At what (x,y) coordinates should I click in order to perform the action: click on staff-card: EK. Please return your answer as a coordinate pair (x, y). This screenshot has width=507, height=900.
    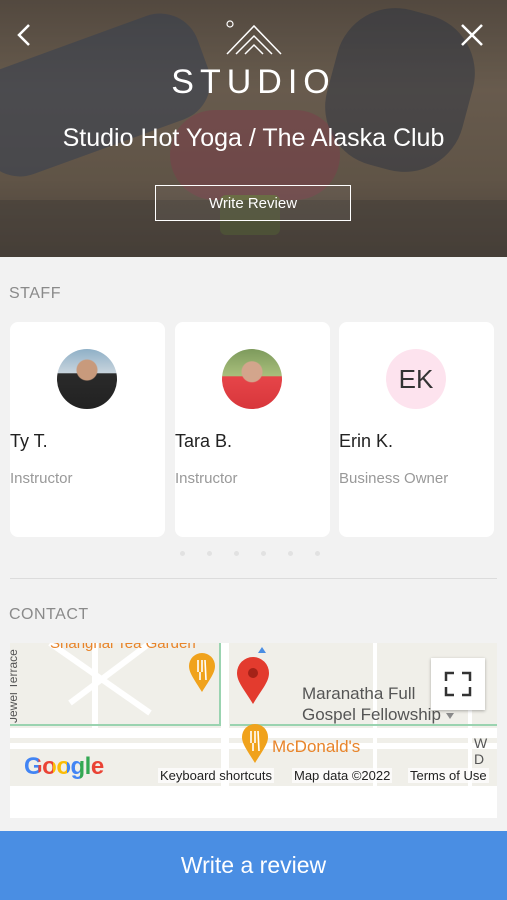
    Looking at the image, I should click on (416, 429).